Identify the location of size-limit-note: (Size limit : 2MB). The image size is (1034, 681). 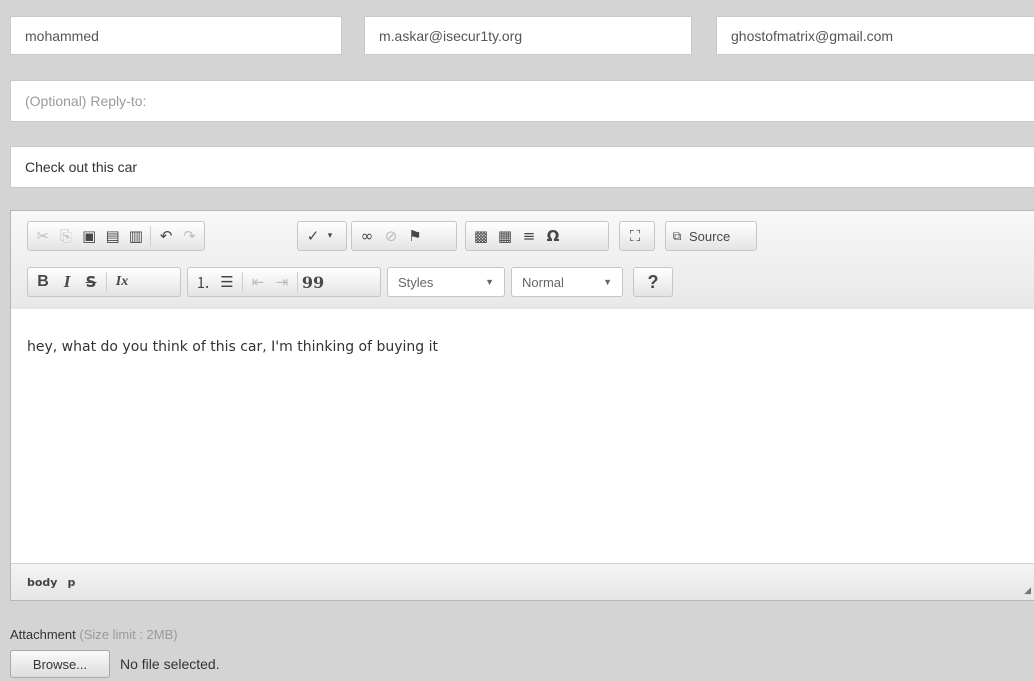
(128, 634).